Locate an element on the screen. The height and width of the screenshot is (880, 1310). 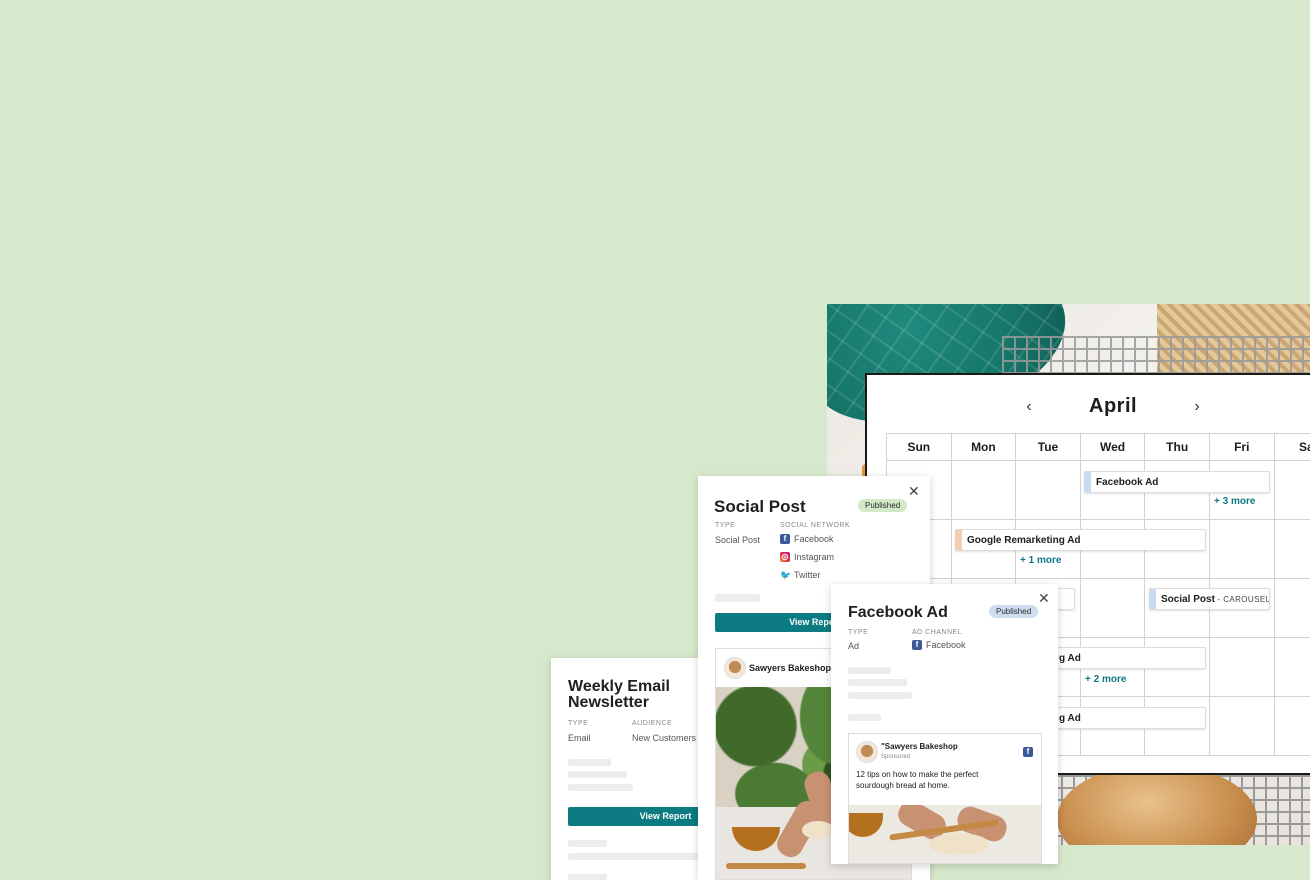
weekday-wed: Wed is located at coordinates (1112, 447).